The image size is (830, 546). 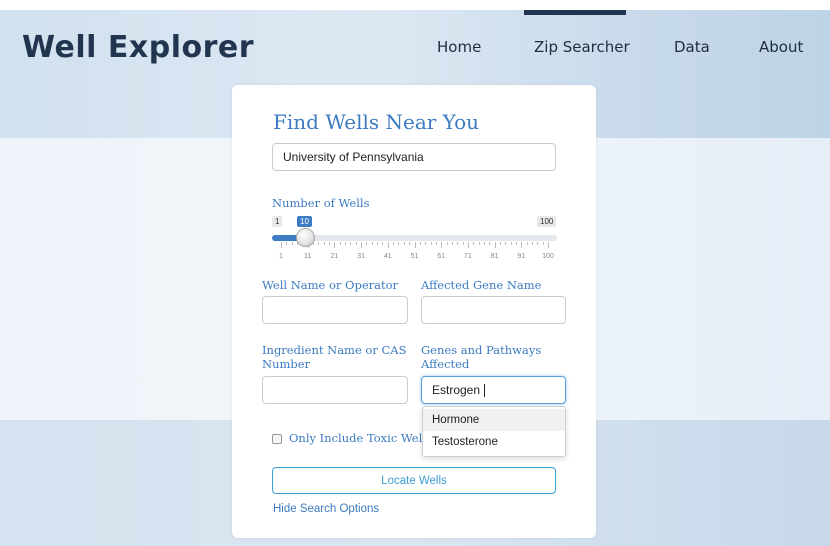 What do you see at coordinates (376, 122) in the screenshot?
I see `form-title: Find Wells Near You` at bounding box center [376, 122].